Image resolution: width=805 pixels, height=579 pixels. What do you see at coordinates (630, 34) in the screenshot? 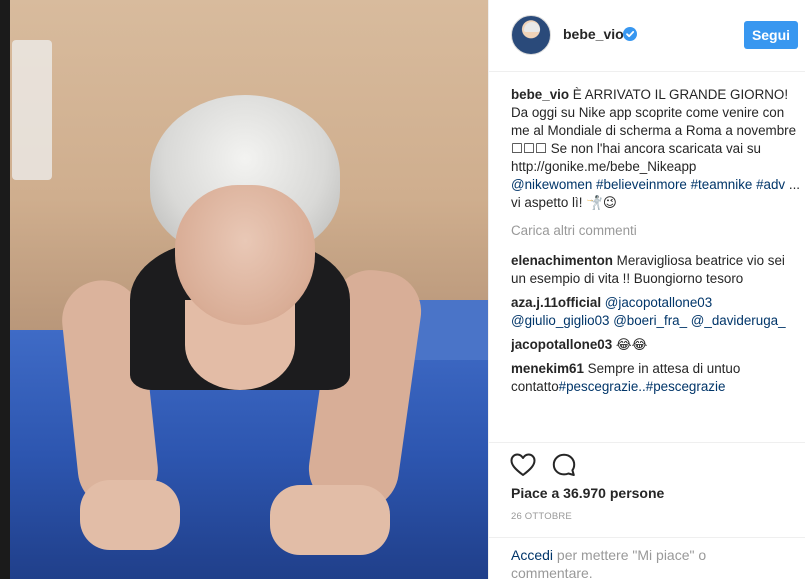
I see `verified-badge-icon` at bounding box center [630, 34].